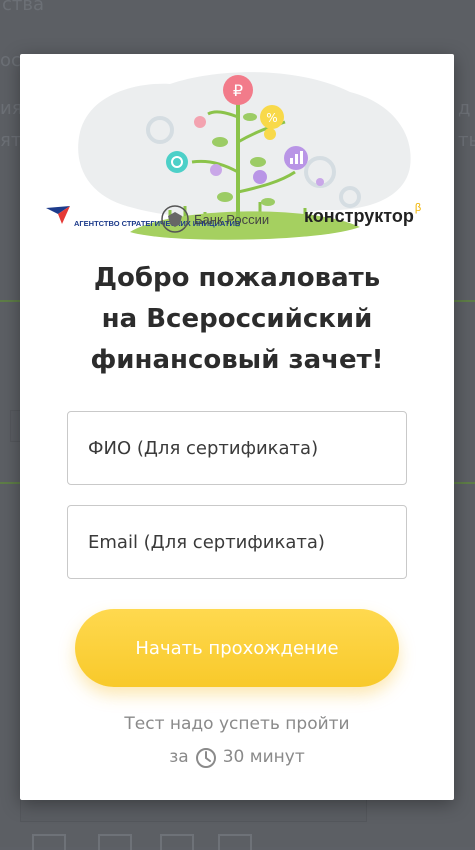  I want to click on bg-text-fragment: д, so click(464, 108).